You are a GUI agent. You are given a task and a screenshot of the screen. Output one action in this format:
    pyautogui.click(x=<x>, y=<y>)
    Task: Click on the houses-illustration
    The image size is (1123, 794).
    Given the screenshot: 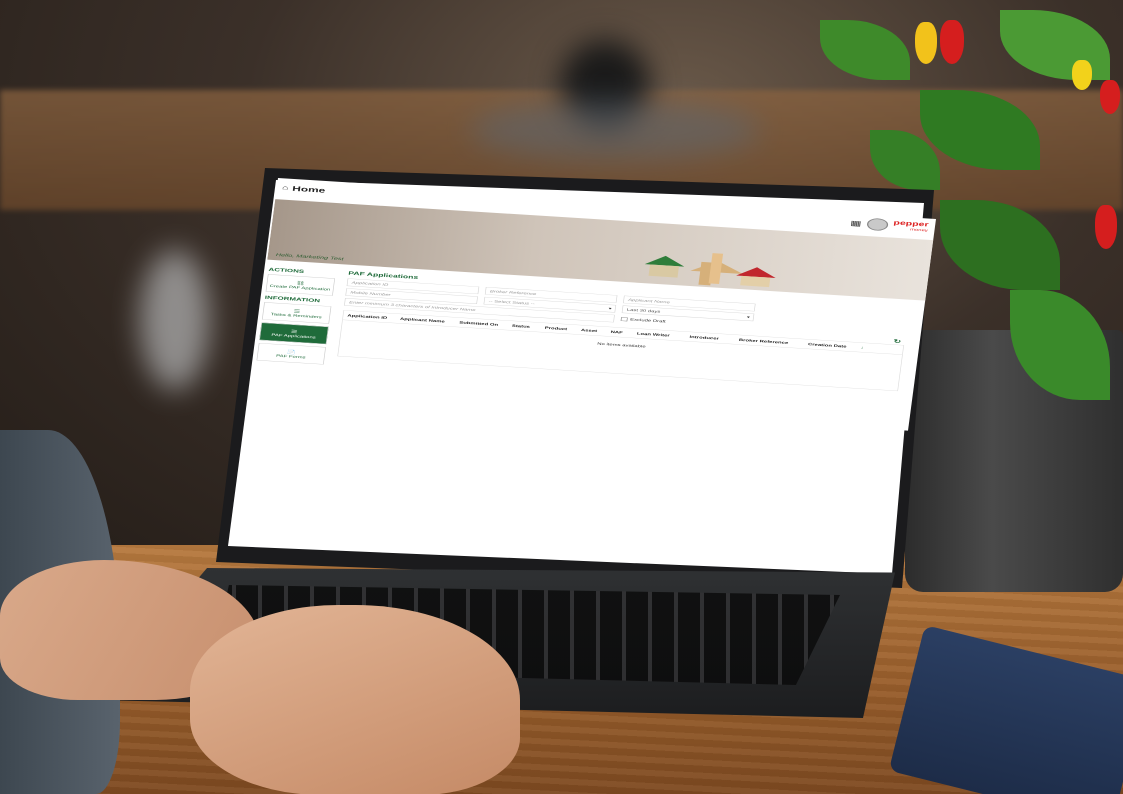 What is the action you would take?
    pyautogui.click(x=710, y=270)
    